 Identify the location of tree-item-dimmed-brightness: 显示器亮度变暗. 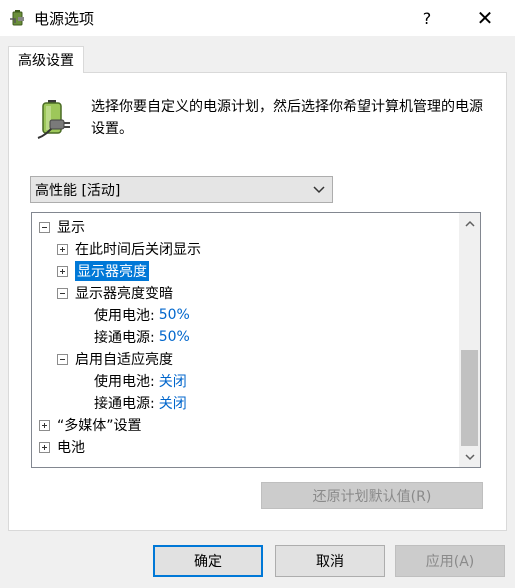
(115, 293).